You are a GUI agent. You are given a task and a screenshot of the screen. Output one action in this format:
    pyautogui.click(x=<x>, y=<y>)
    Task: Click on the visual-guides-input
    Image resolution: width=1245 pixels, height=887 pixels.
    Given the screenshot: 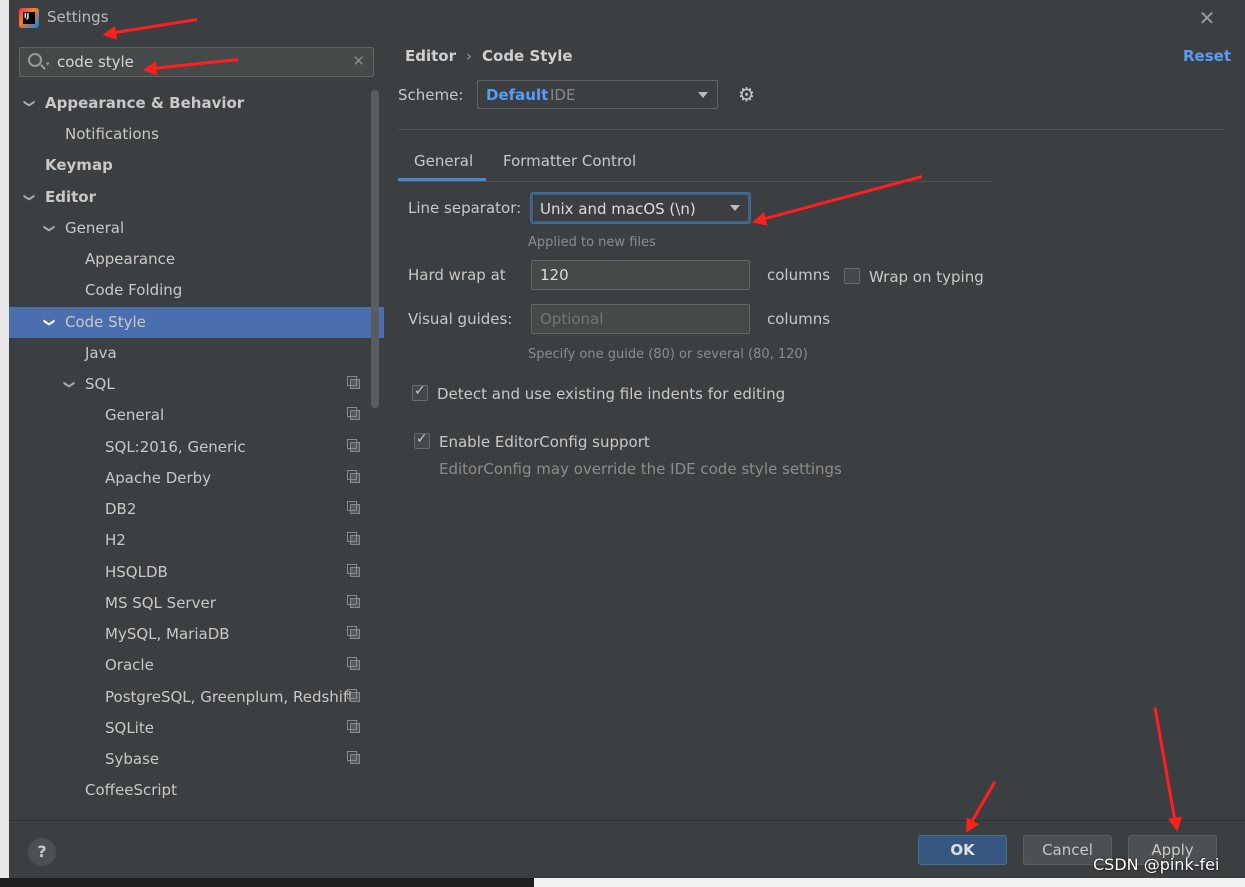 What is the action you would take?
    pyautogui.click(x=640, y=319)
    